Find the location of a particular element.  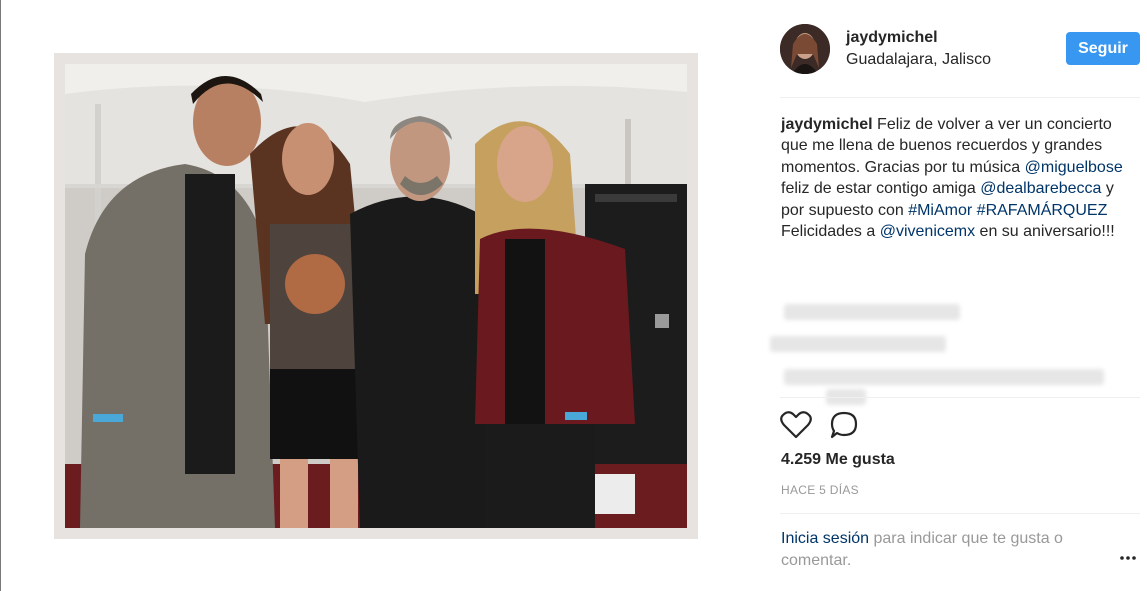

hashtag-link: #RAFAMÁRQUEZ is located at coordinates (1042, 210).